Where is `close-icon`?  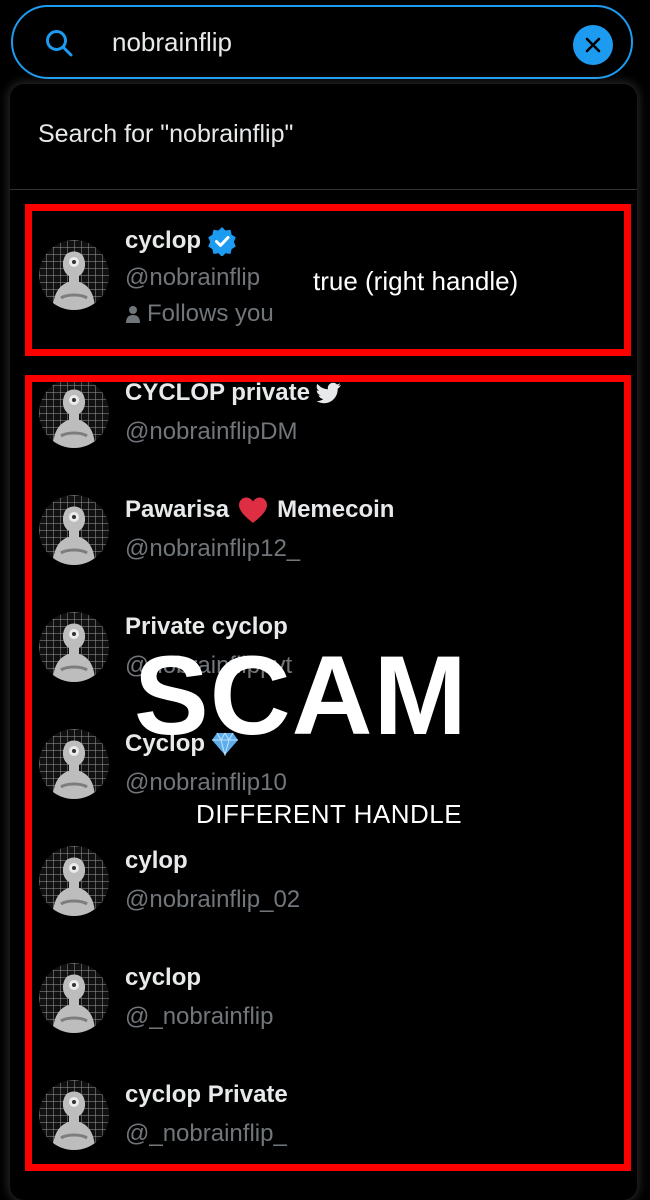
close-icon is located at coordinates (593, 45).